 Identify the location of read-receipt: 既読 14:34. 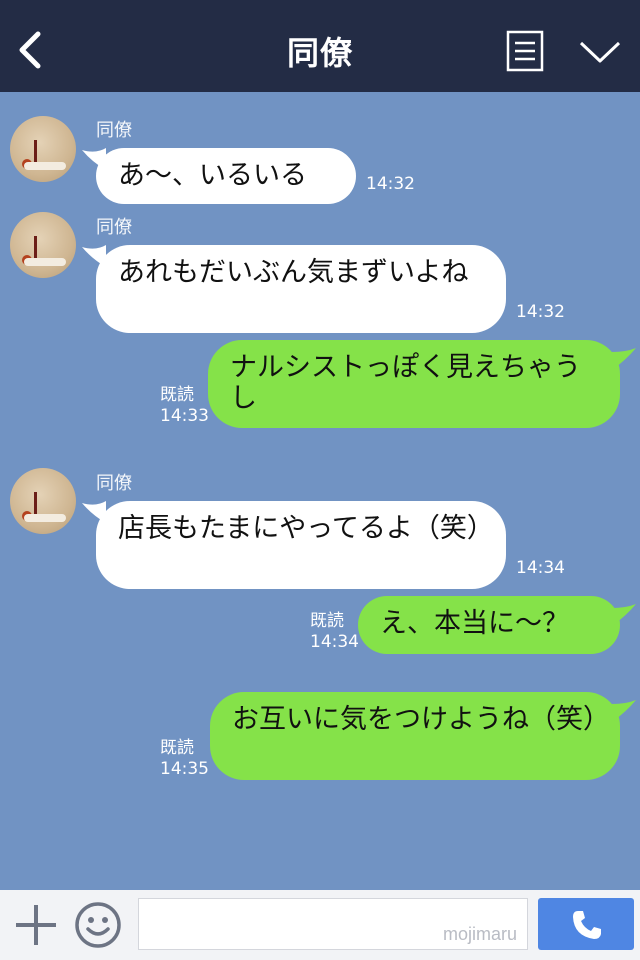
(334, 632).